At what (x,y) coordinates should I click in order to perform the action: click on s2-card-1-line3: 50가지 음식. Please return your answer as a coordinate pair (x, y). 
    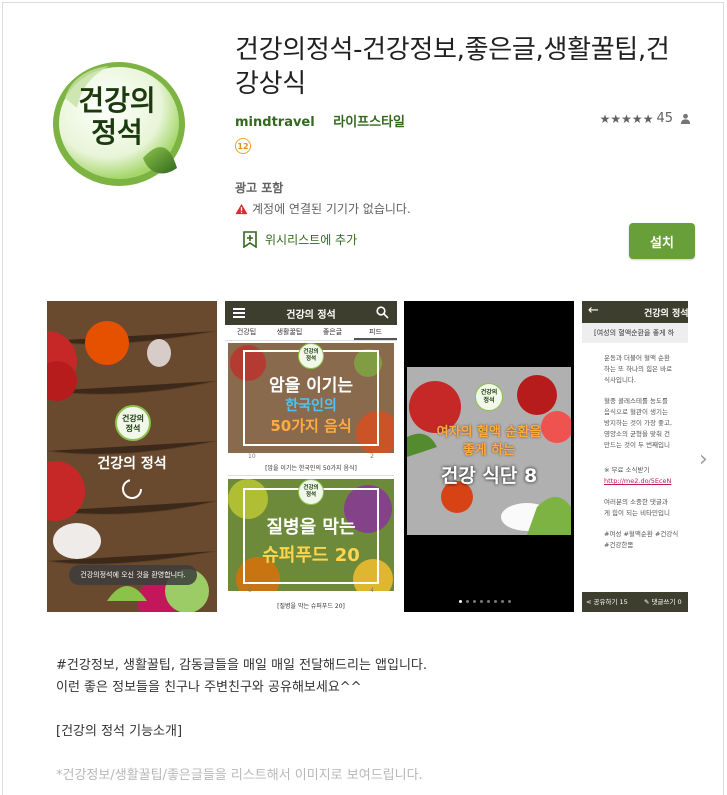
    Looking at the image, I should click on (311, 426).